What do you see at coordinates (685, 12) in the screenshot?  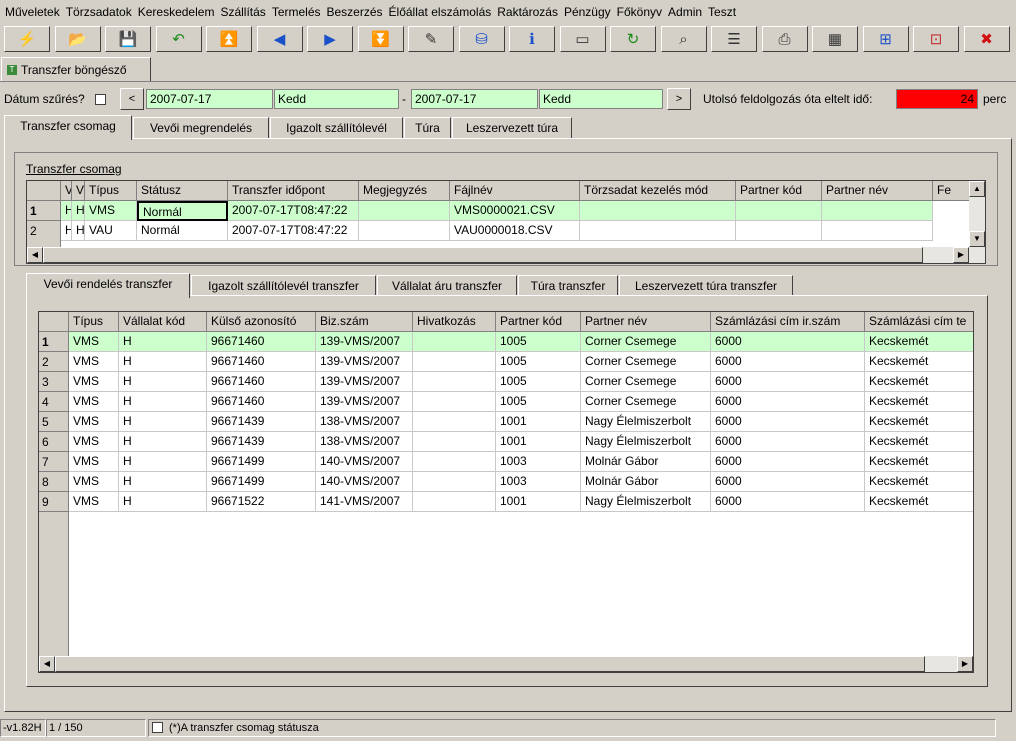 I see `menu-item-10: Admin` at bounding box center [685, 12].